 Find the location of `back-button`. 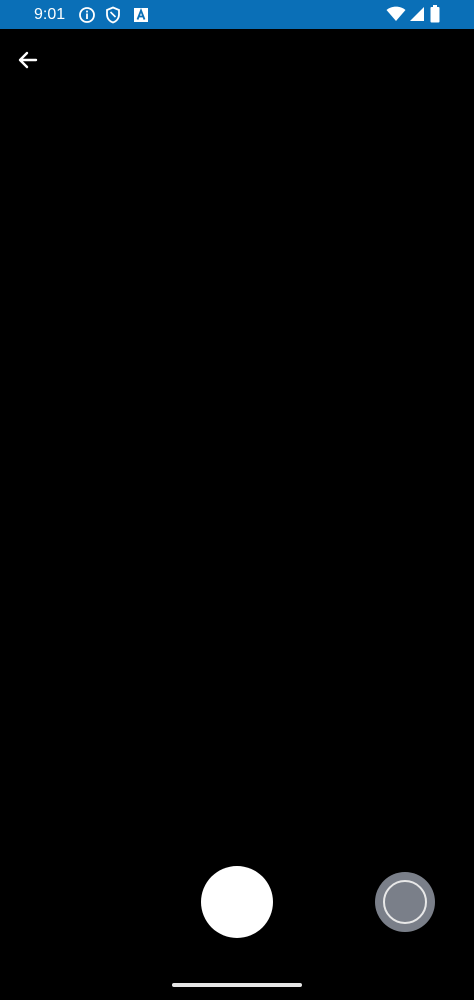

back-button is located at coordinates (28, 60).